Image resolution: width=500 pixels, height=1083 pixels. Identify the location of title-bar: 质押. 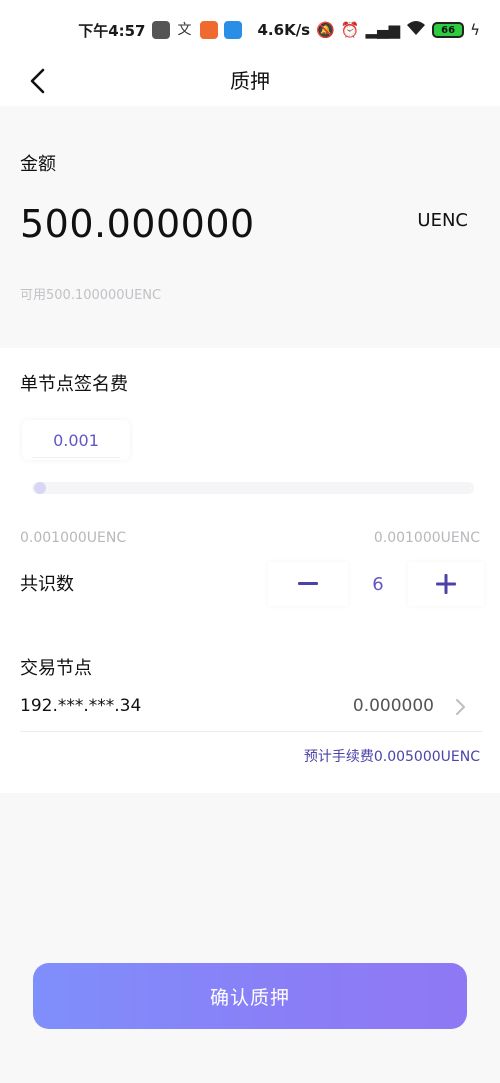
(250, 82).